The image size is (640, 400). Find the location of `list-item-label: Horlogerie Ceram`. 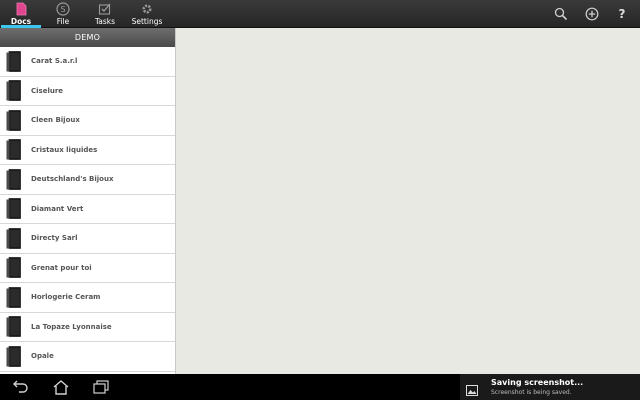

list-item-label: Horlogerie Ceram is located at coordinates (66, 297).